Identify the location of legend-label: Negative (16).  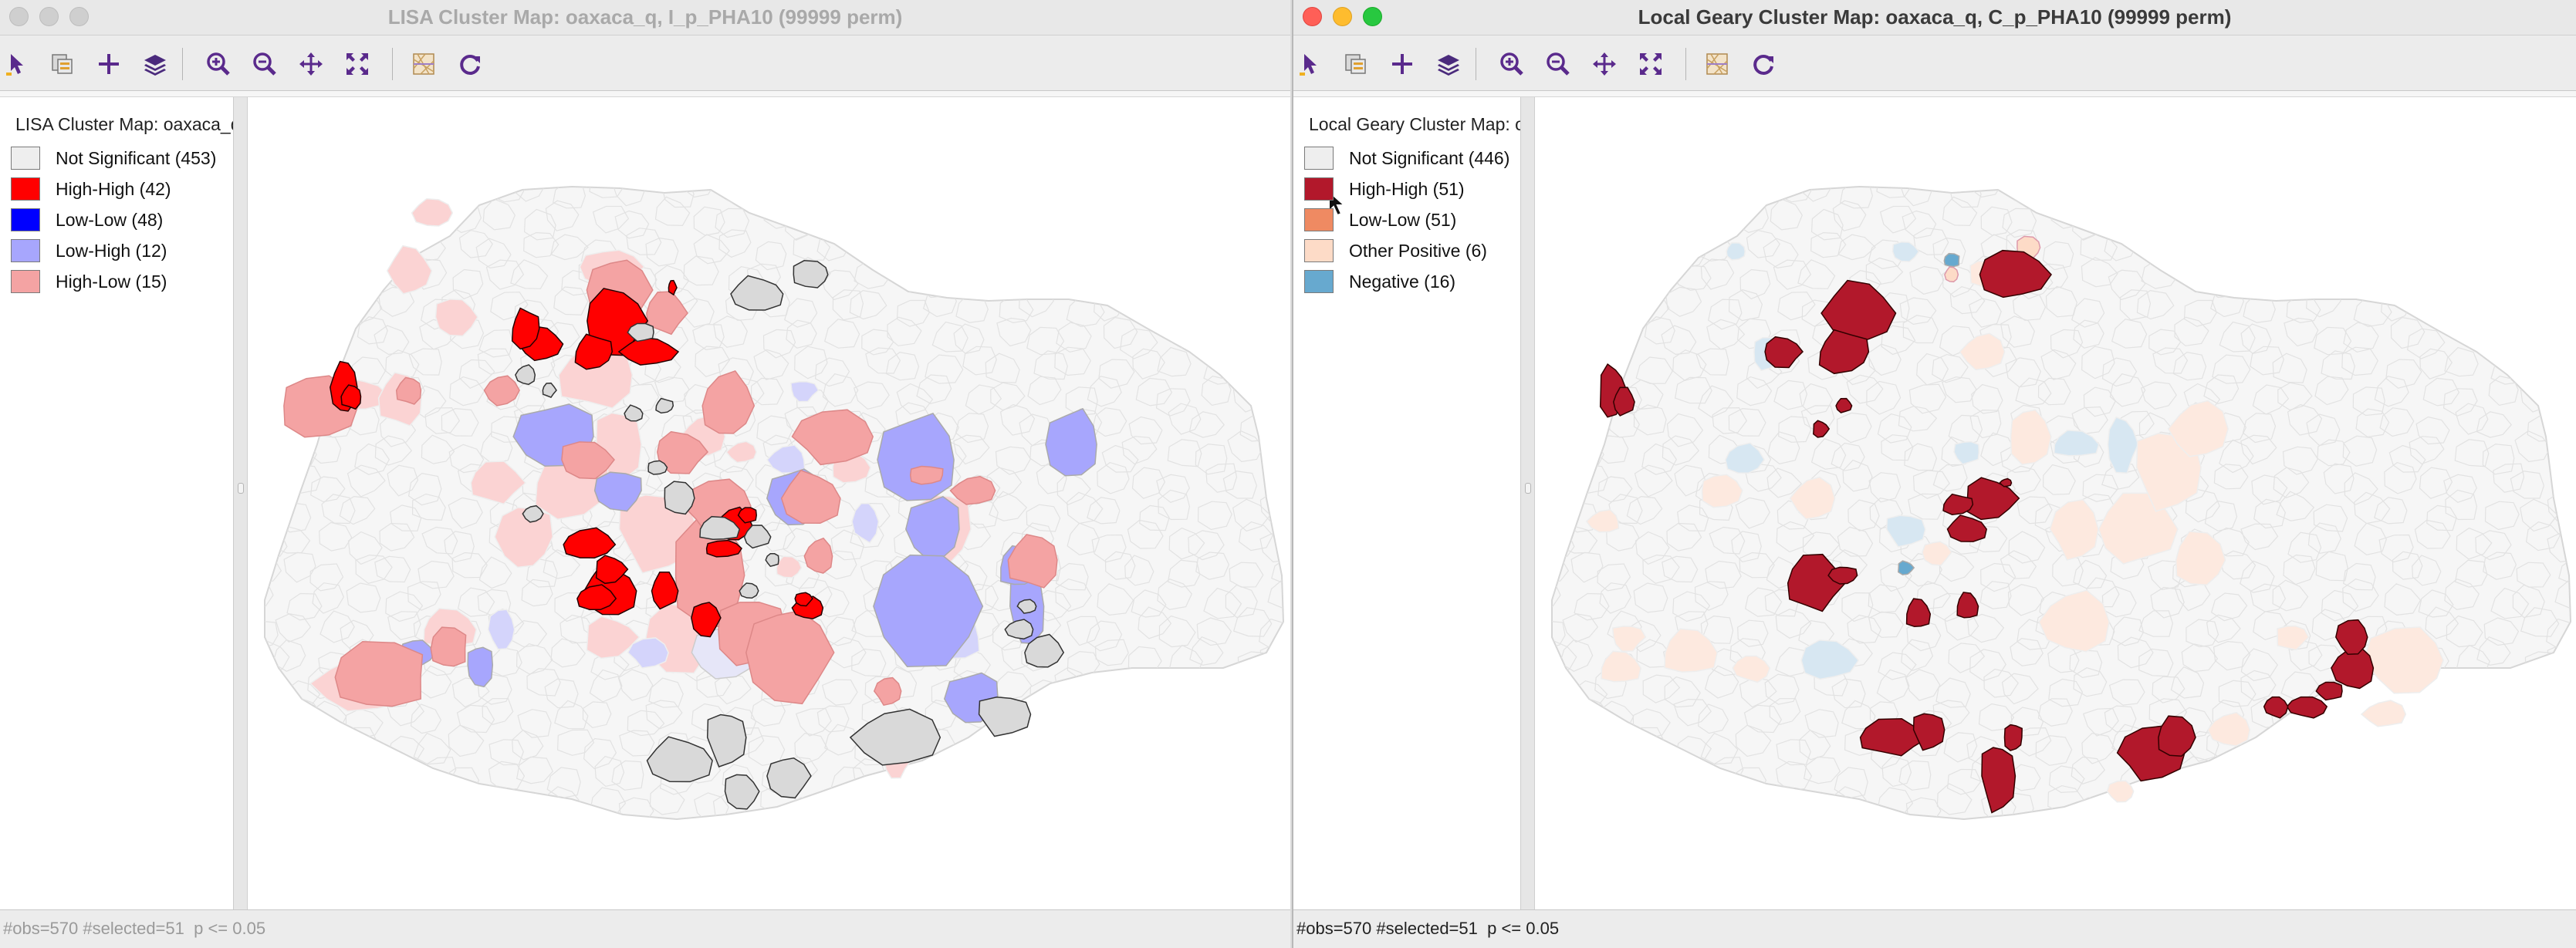
(1402, 282).